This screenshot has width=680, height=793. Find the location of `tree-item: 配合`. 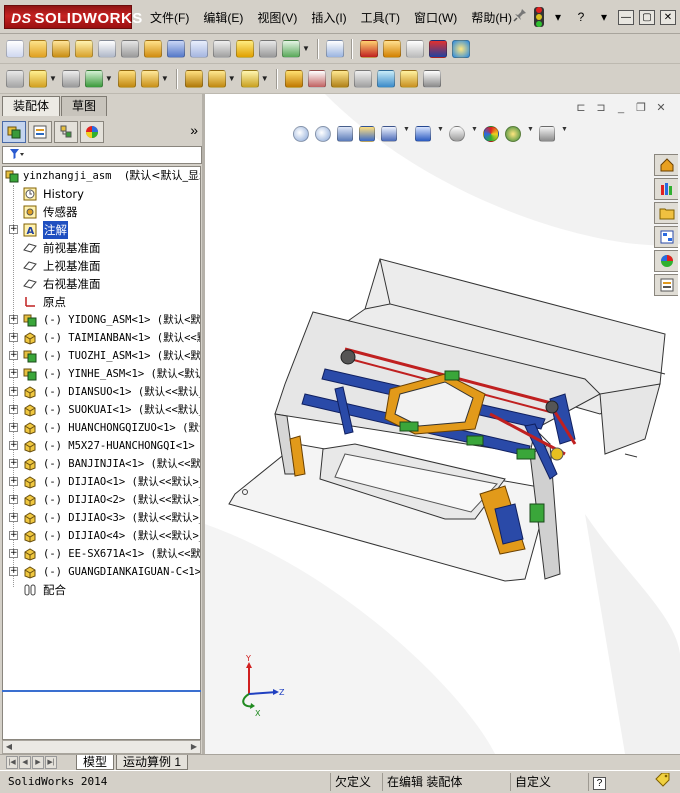

tree-item: 配合 is located at coordinates (101, 590).